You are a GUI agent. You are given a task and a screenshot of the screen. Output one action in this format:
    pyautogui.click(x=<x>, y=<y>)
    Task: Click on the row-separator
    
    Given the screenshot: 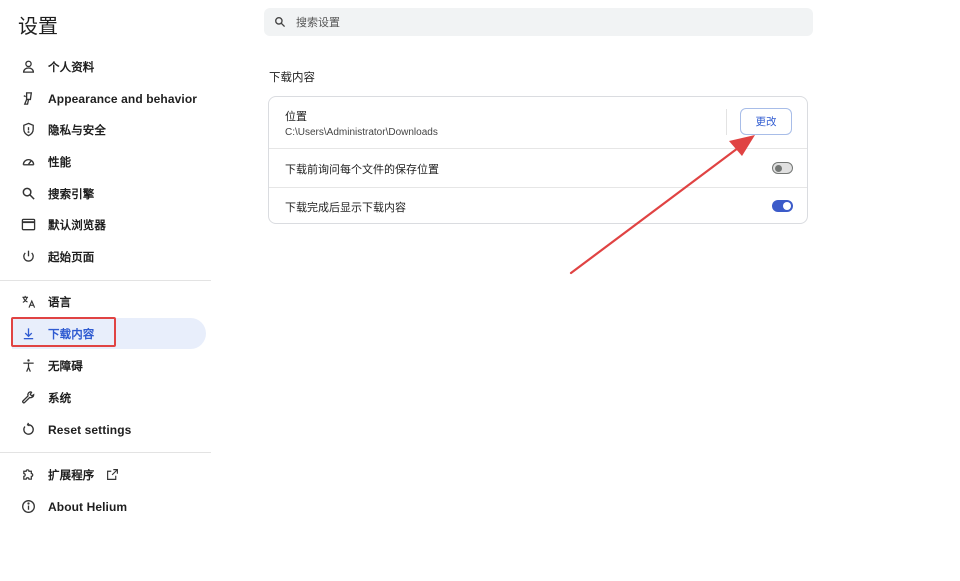 What is the action you would take?
    pyautogui.click(x=726, y=122)
    